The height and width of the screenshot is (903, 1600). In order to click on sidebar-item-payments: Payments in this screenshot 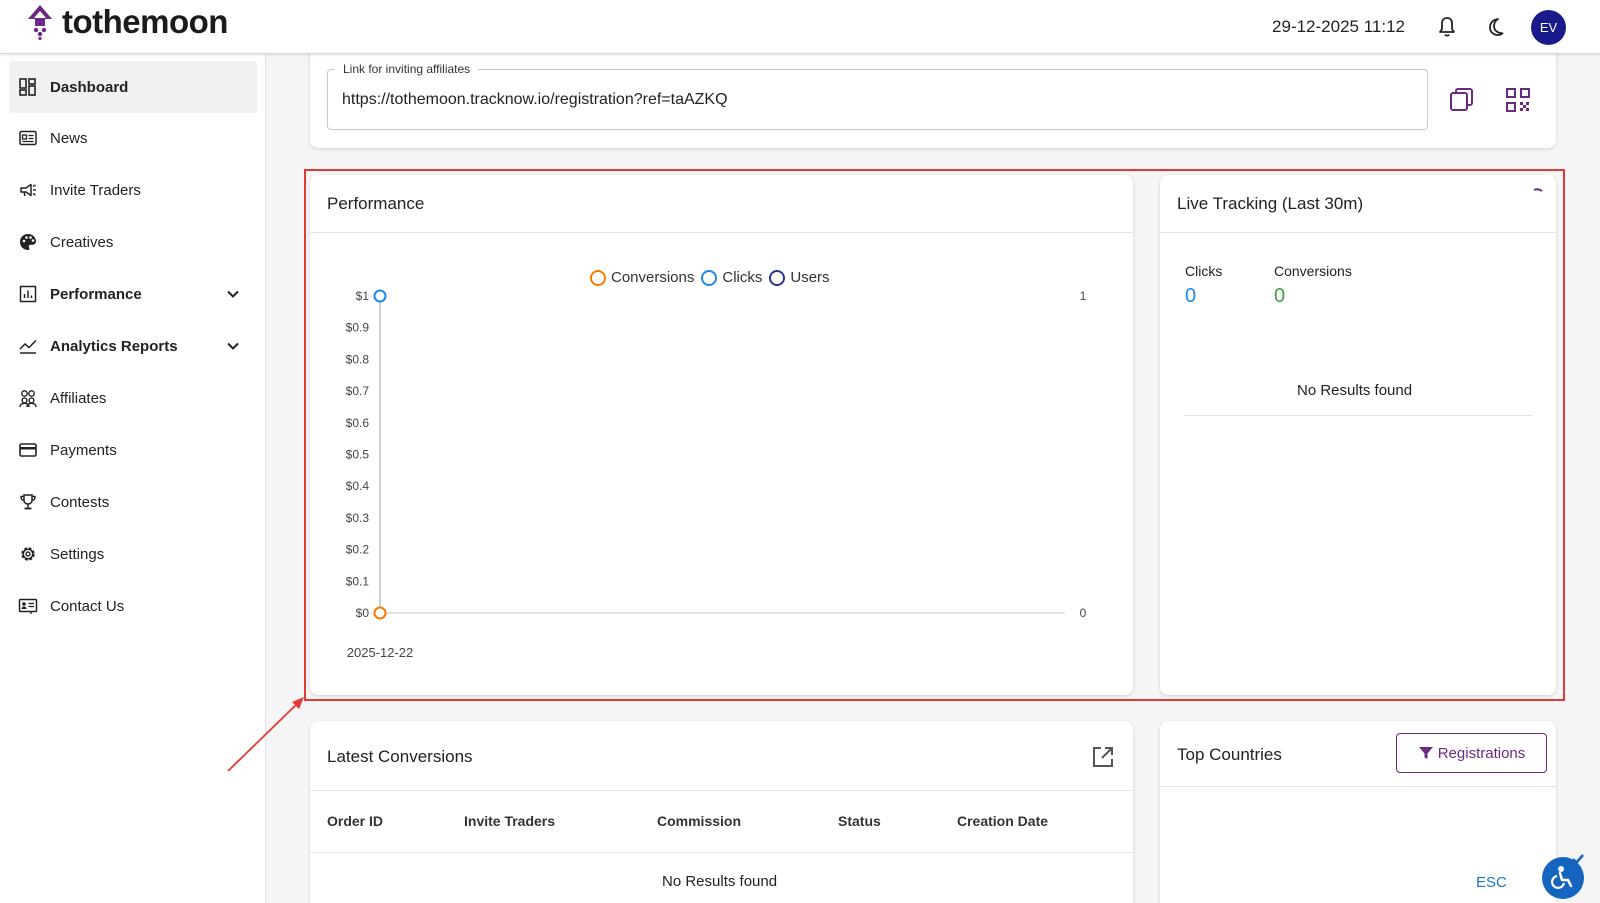, I will do `click(133, 450)`.